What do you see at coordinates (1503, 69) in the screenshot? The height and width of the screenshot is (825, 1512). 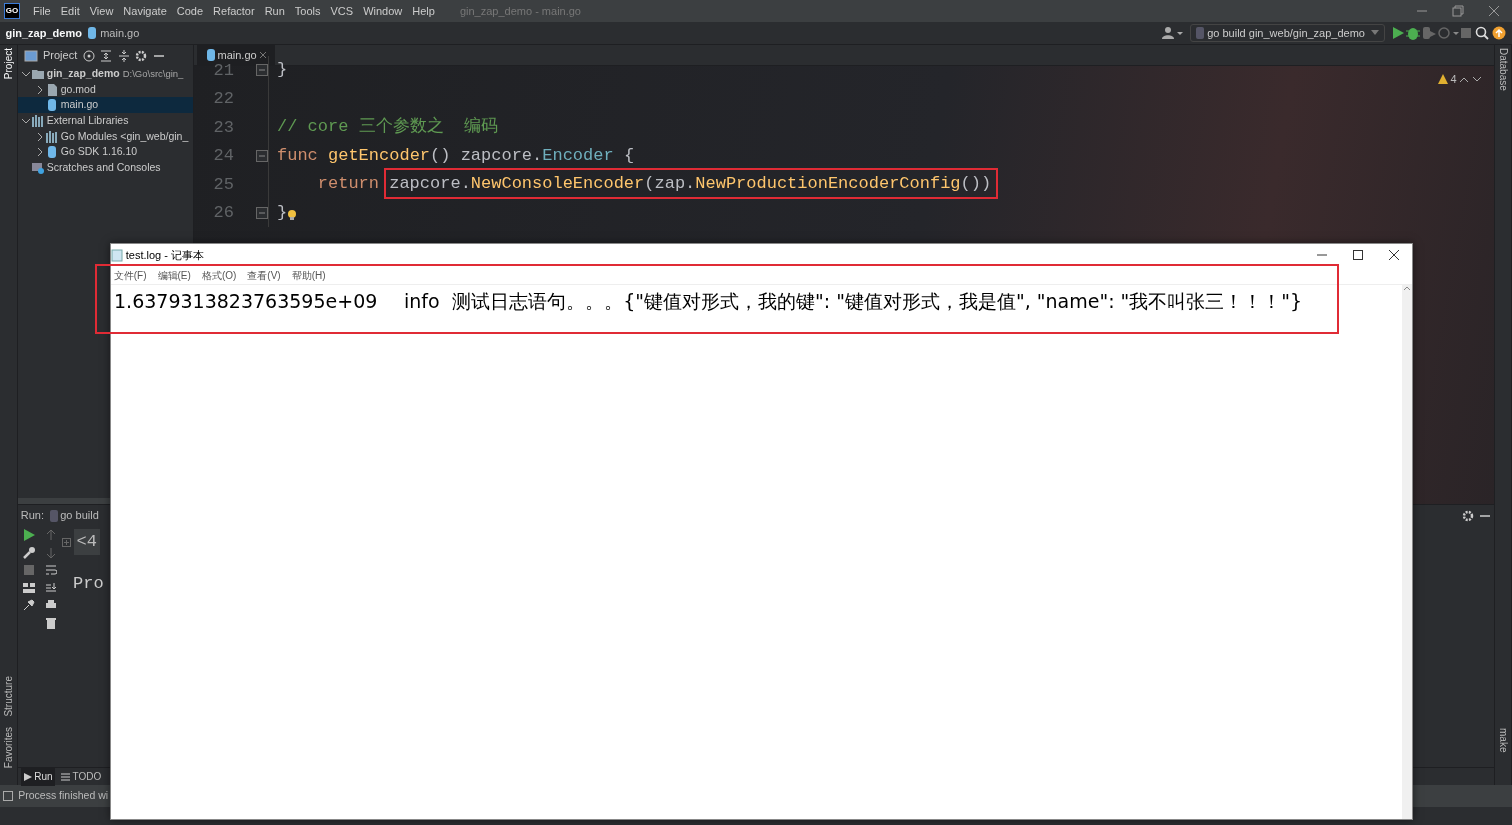 I see `tool-window-tab: Database` at bounding box center [1503, 69].